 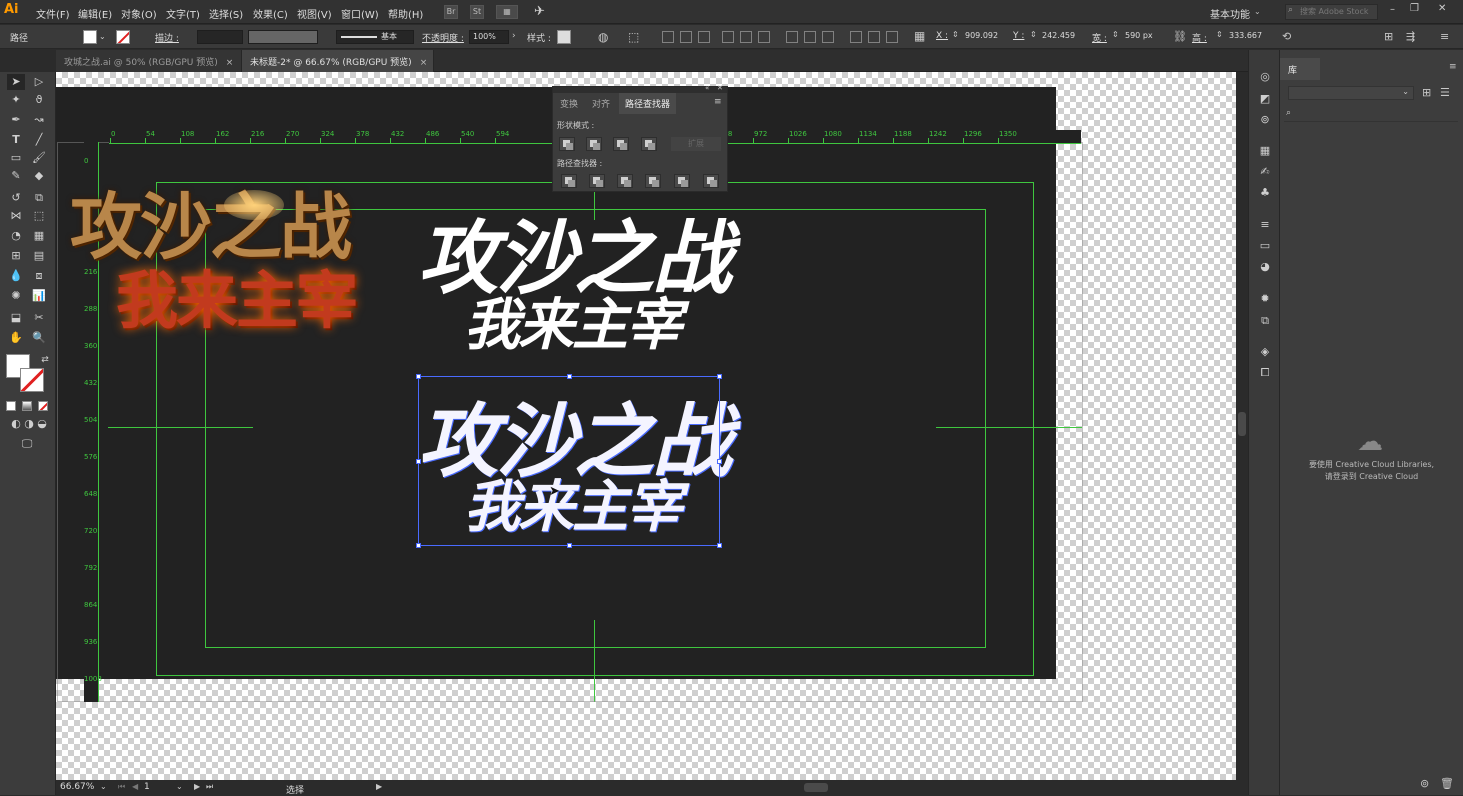 What do you see at coordinates (16, 338) in the screenshot?
I see `hand-tool-icon: ✋` at bounding box center [16, 338].